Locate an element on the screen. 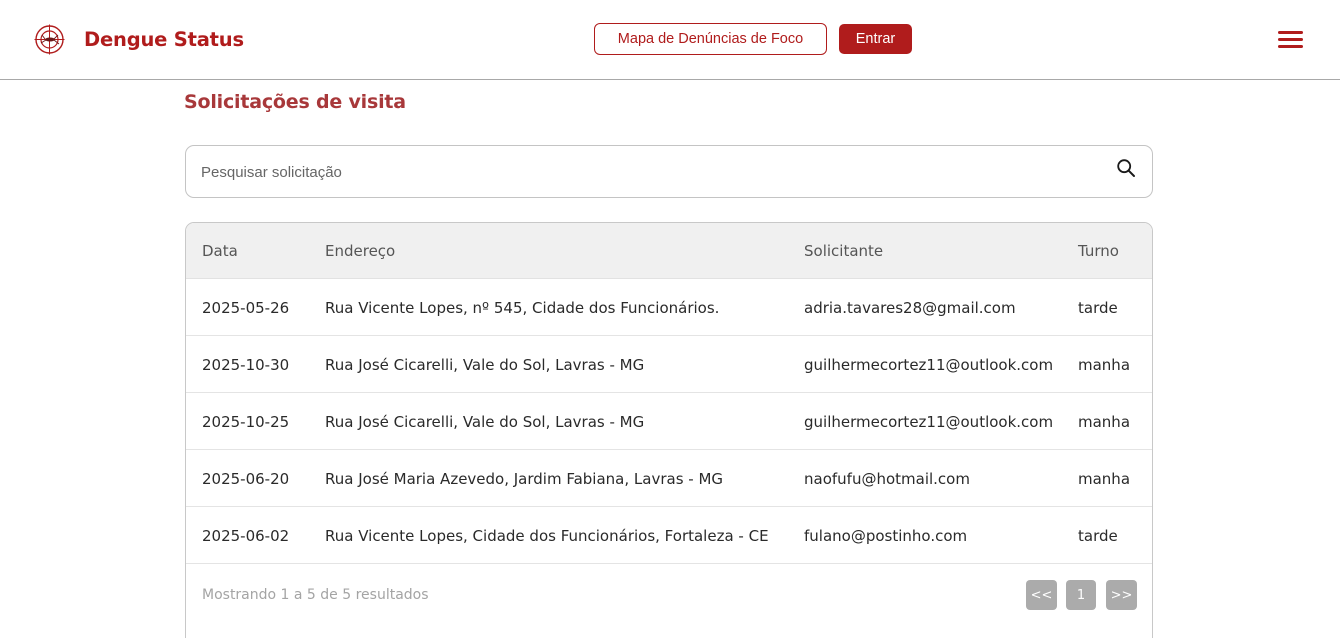 The image size is (1340, 638). column-header-endereco: Endereço is located at coordinates (360, 251).